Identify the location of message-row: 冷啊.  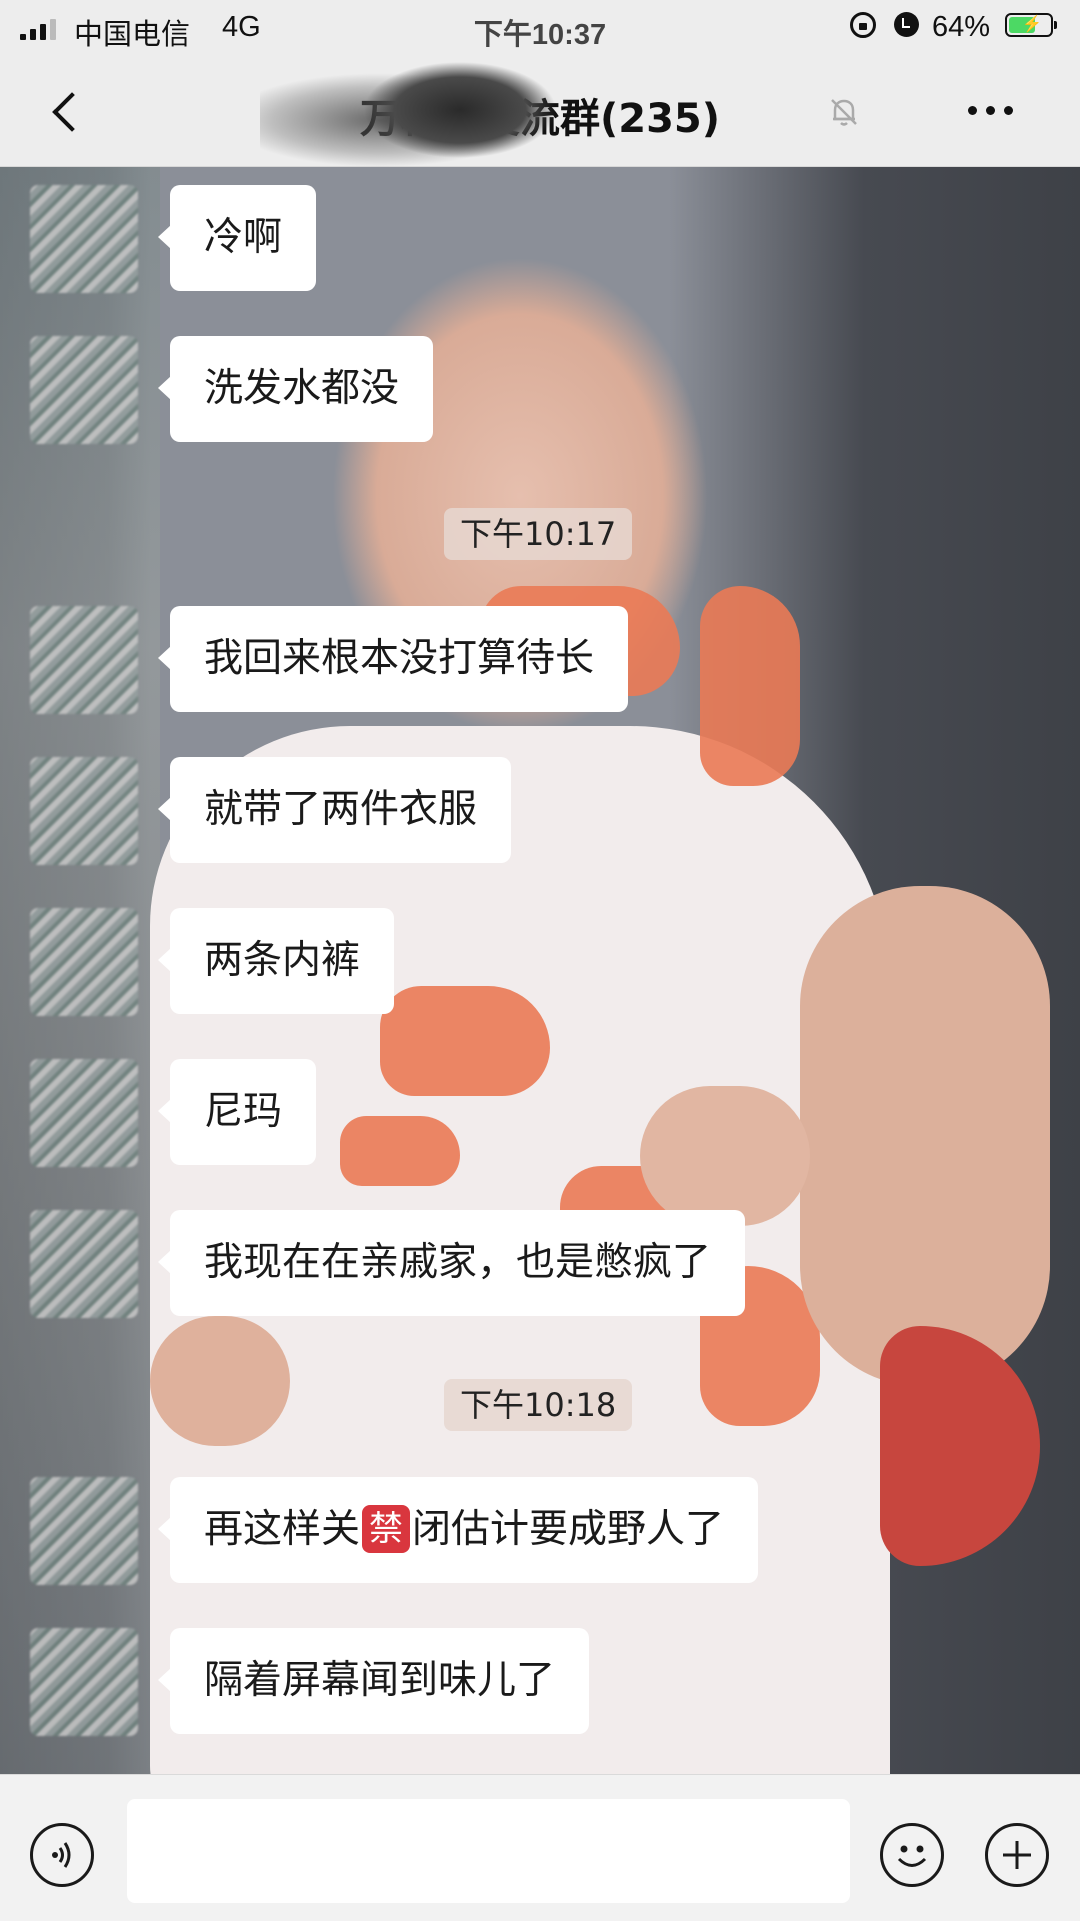
(540, 236).